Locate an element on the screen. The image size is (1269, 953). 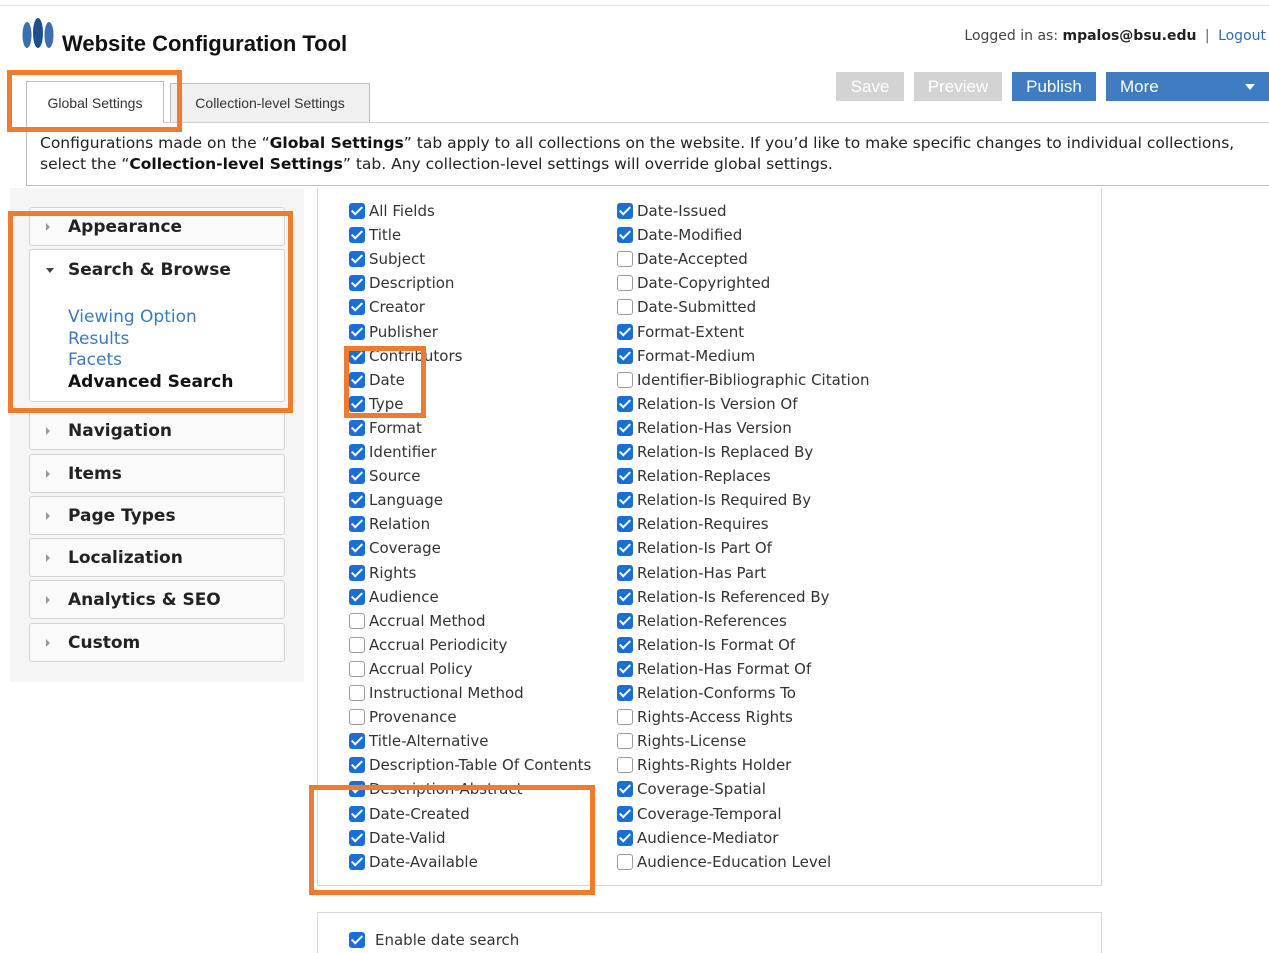
field-option: Format-Medium is located at coordinates (686, 356).